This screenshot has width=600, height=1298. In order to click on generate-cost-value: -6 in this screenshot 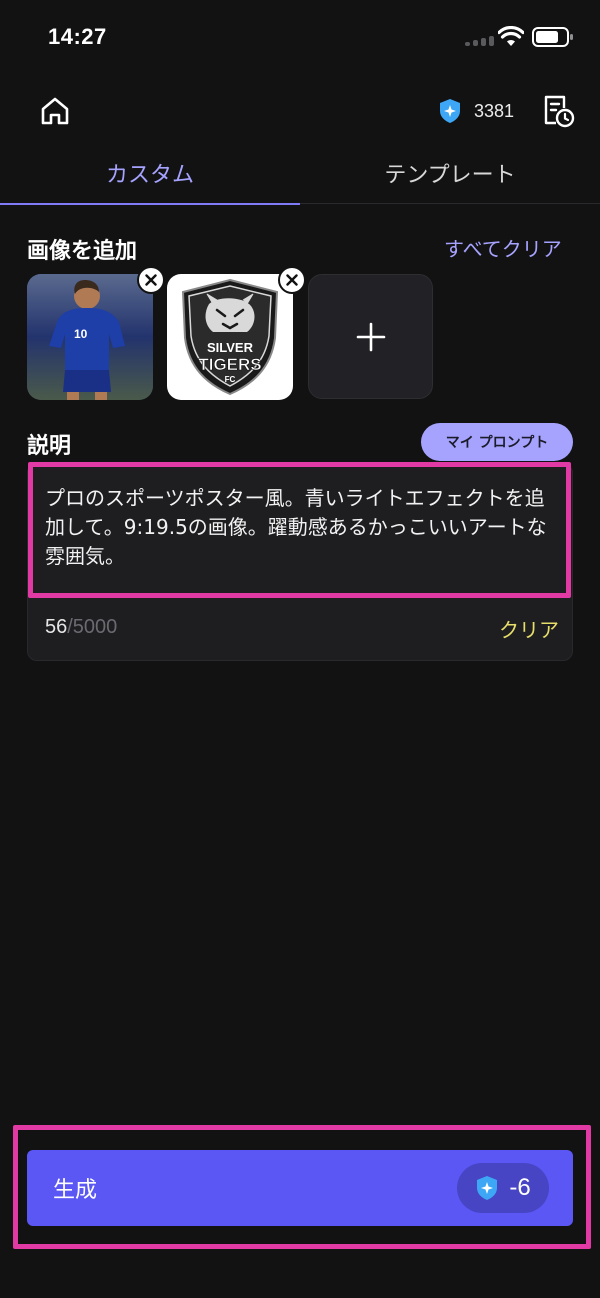, I will do `click(520, 1187)`.